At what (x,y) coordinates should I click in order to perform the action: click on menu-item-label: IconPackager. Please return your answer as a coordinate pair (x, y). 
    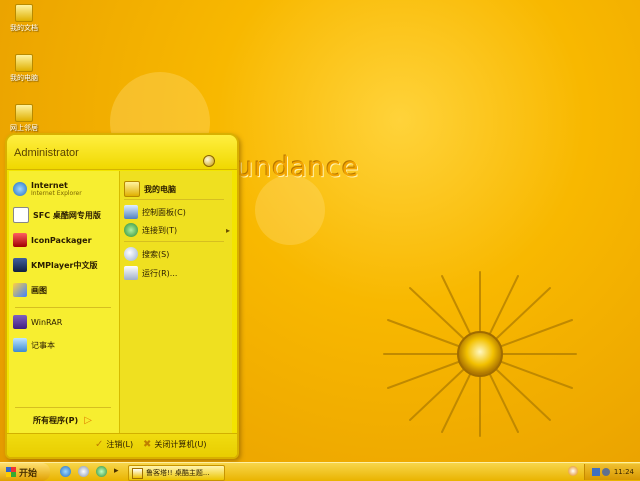
    Looking at the image, I should click on (61, 240).